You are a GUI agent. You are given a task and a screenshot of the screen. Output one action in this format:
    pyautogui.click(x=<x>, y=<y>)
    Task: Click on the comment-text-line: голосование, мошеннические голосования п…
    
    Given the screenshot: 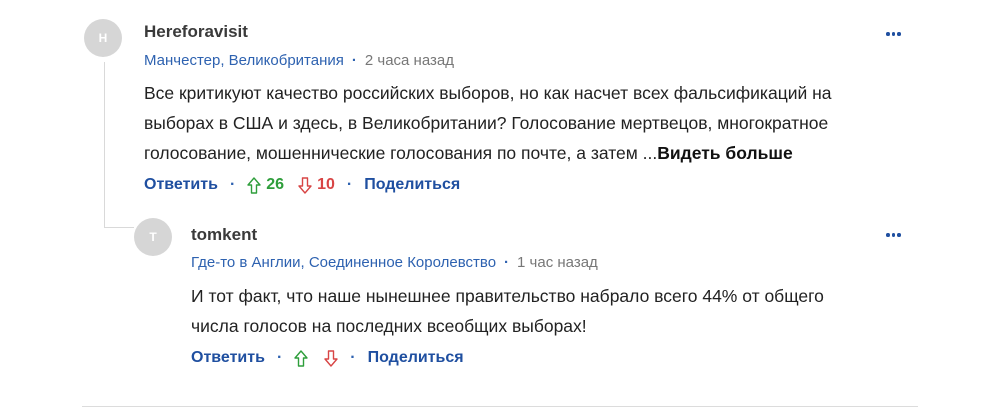 What is the action you would take?
    pyautogui.click(x=468, y=153)
    